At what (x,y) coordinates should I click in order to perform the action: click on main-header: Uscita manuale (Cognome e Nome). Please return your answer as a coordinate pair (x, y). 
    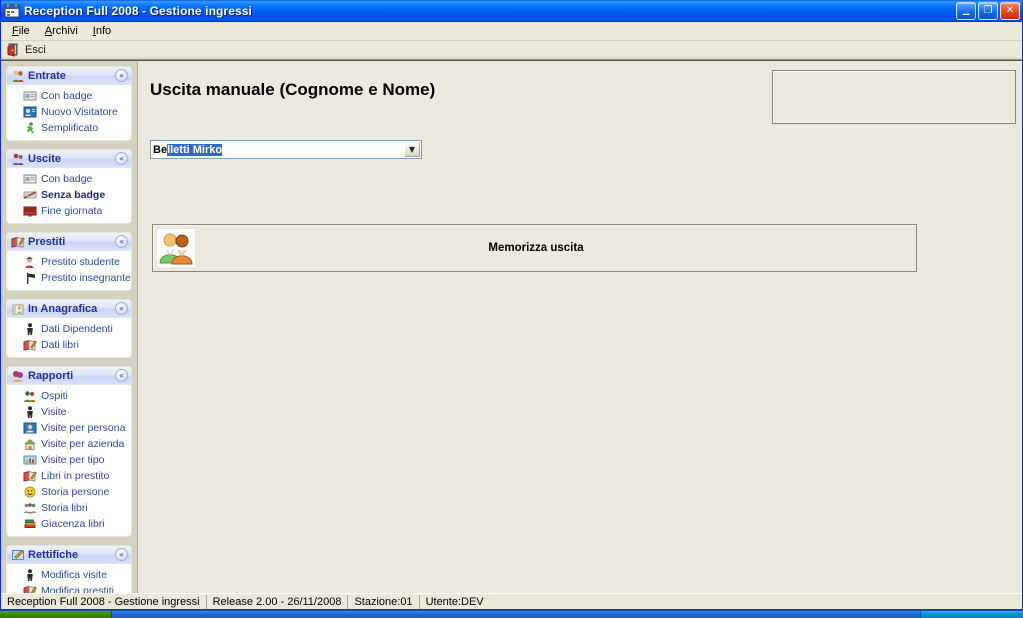
    Looking at the image, I should click on (583, 96).